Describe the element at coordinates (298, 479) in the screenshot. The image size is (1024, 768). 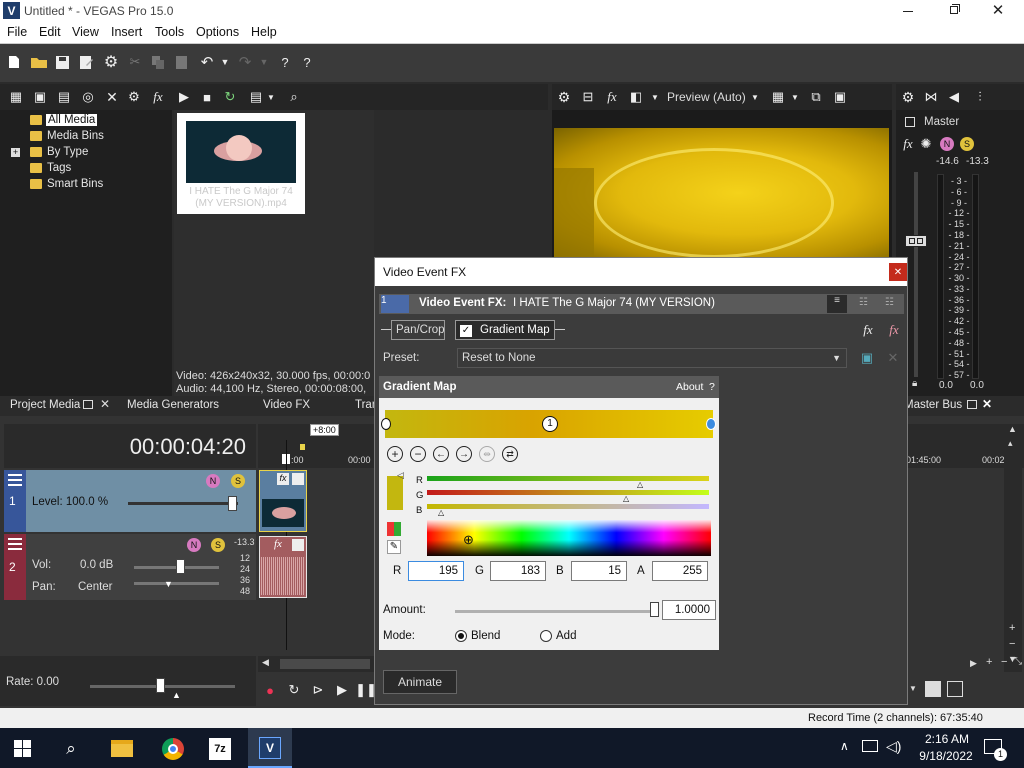
I see `video-clip-menu-icon` at that location.